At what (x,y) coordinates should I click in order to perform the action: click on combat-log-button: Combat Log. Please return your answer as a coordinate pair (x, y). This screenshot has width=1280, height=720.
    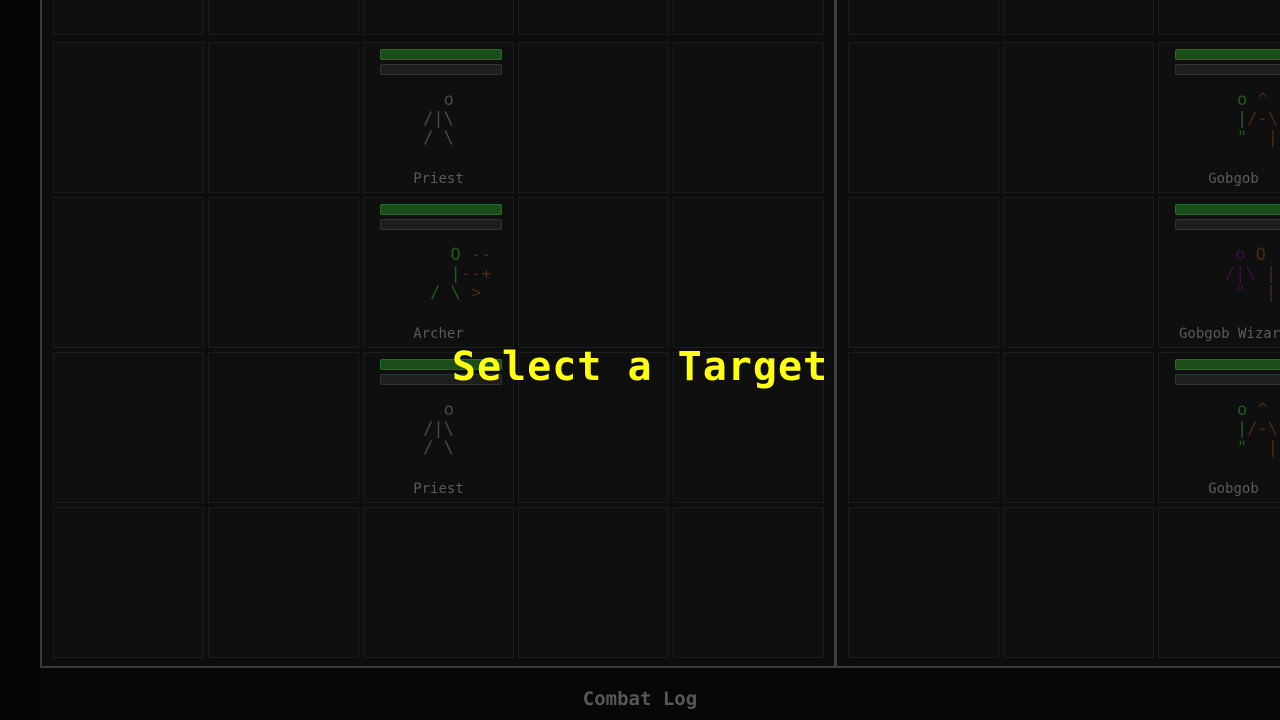
    Looking at the image, I should click on (640, 699).